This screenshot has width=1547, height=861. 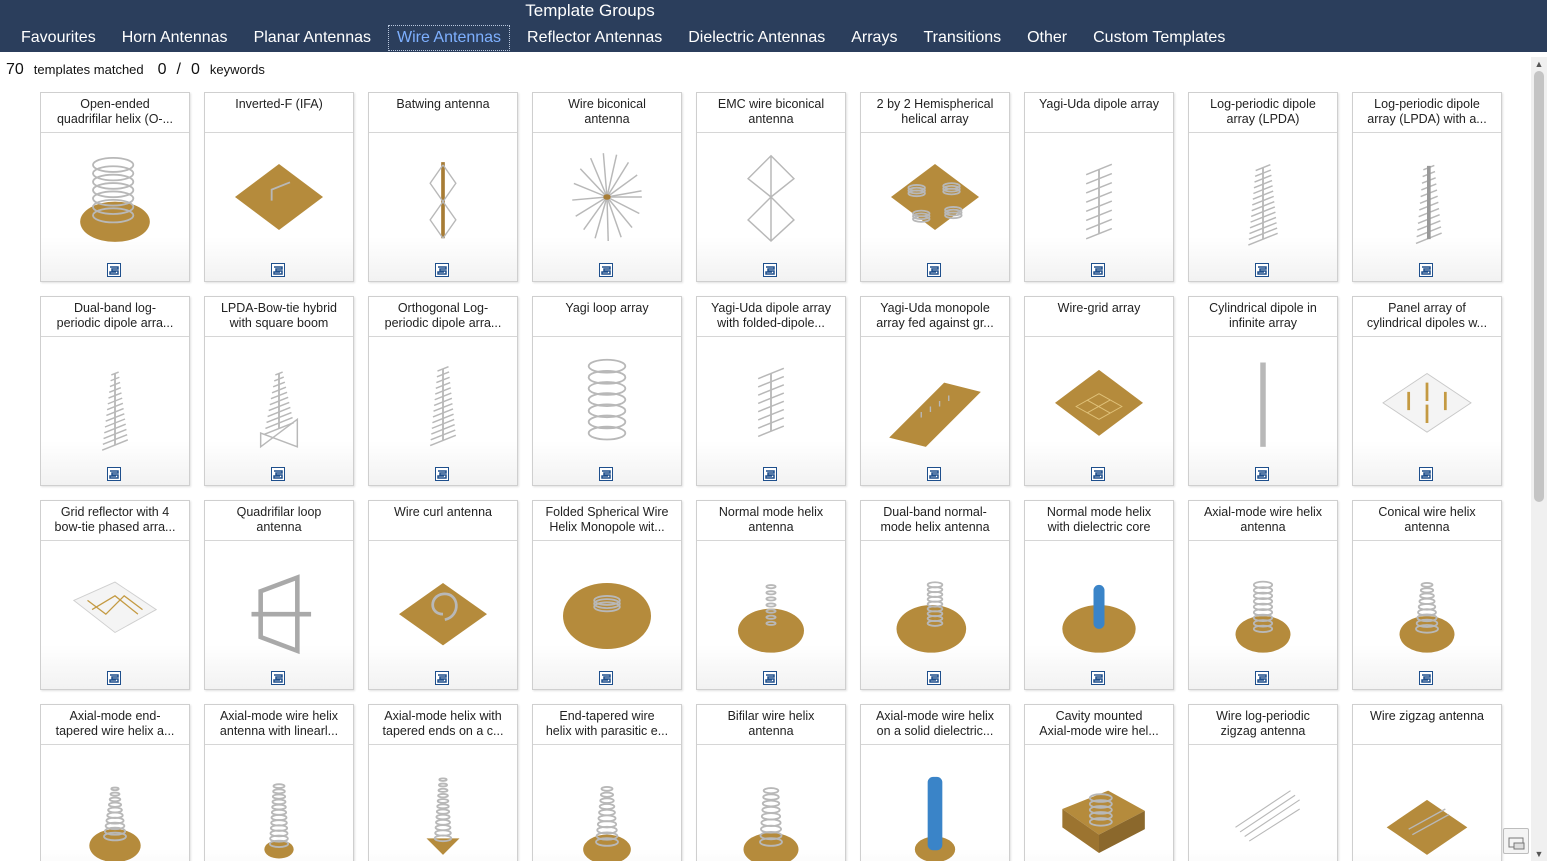 I want to click on inverted-f-on-plate-icon, so click(x=279, y=197).